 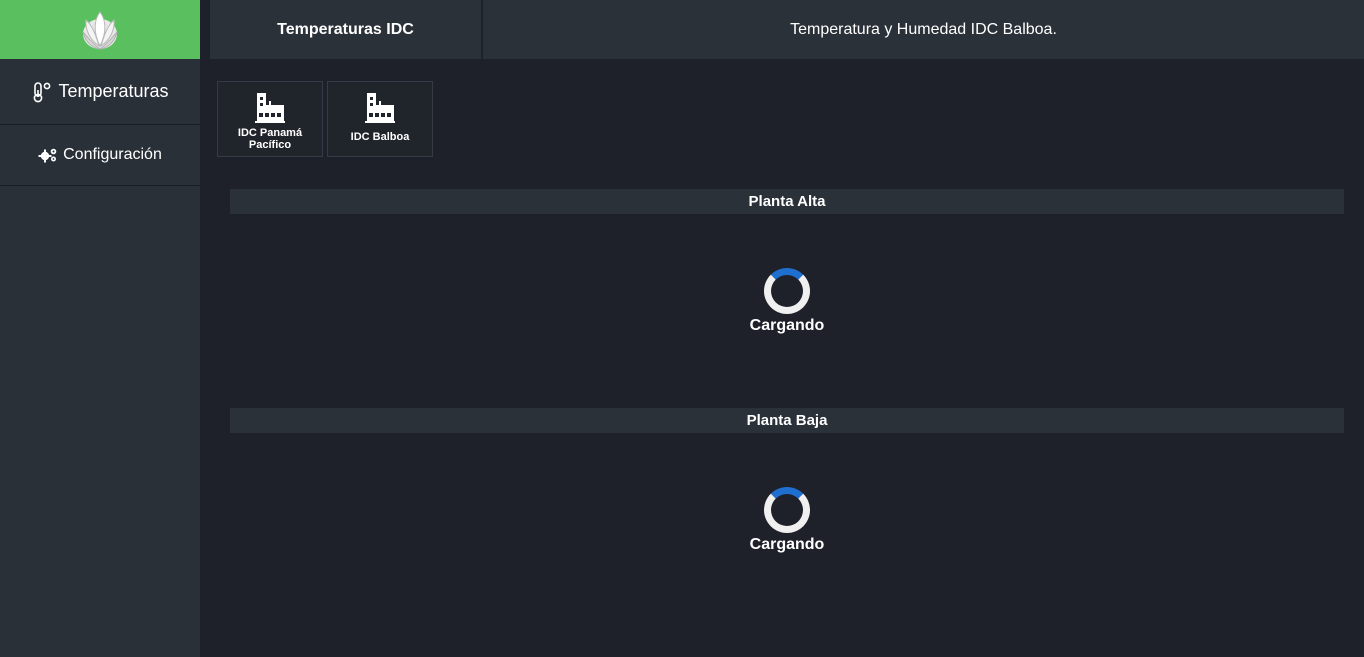 I want to click on site-button-label: IDC Panamá Pacífico, so click(x=270, y=139).